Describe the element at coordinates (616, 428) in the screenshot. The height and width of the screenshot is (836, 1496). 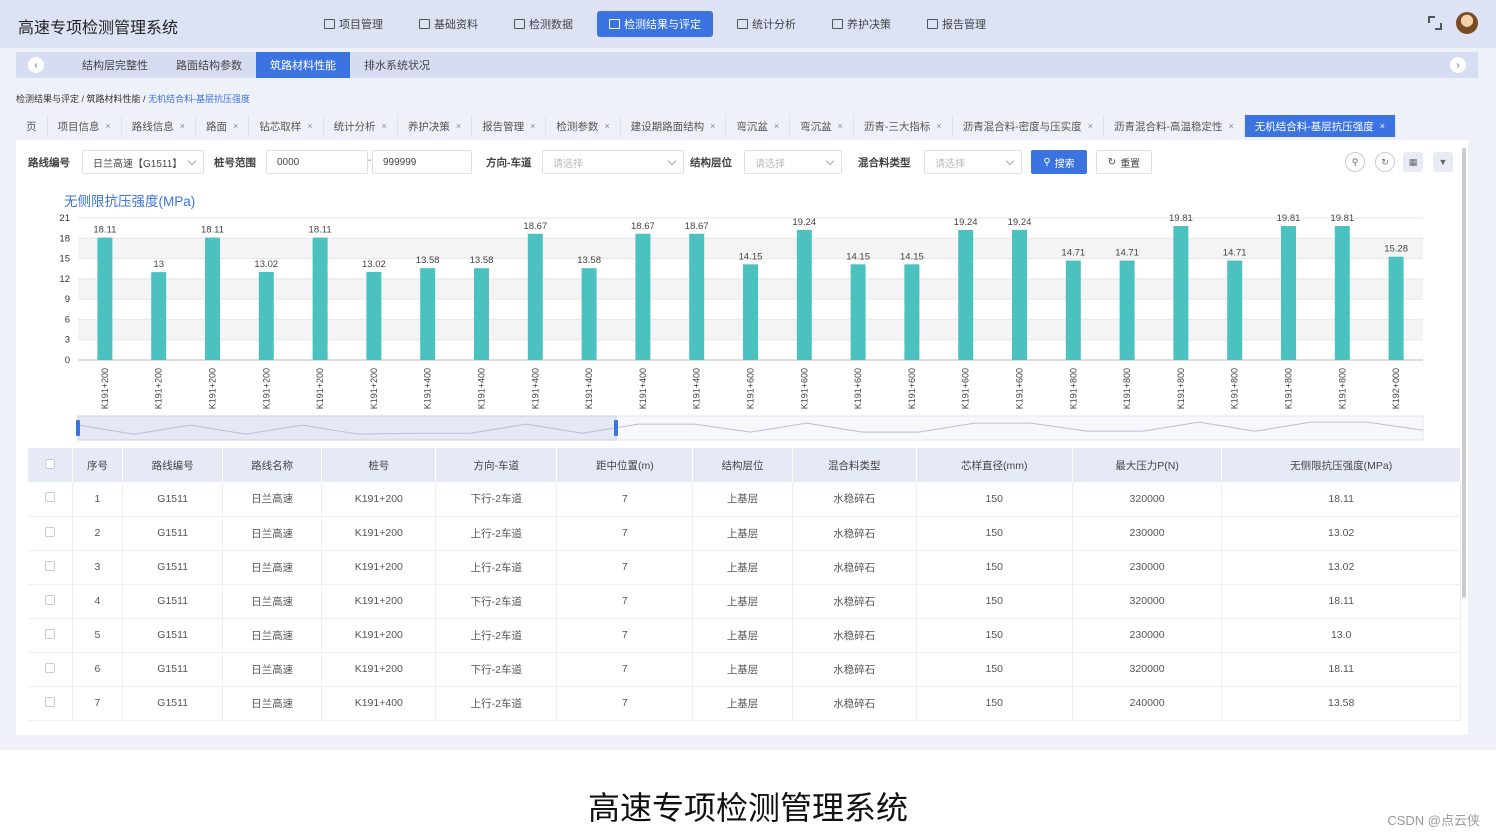
I see `zoom-handle-right` at that location.